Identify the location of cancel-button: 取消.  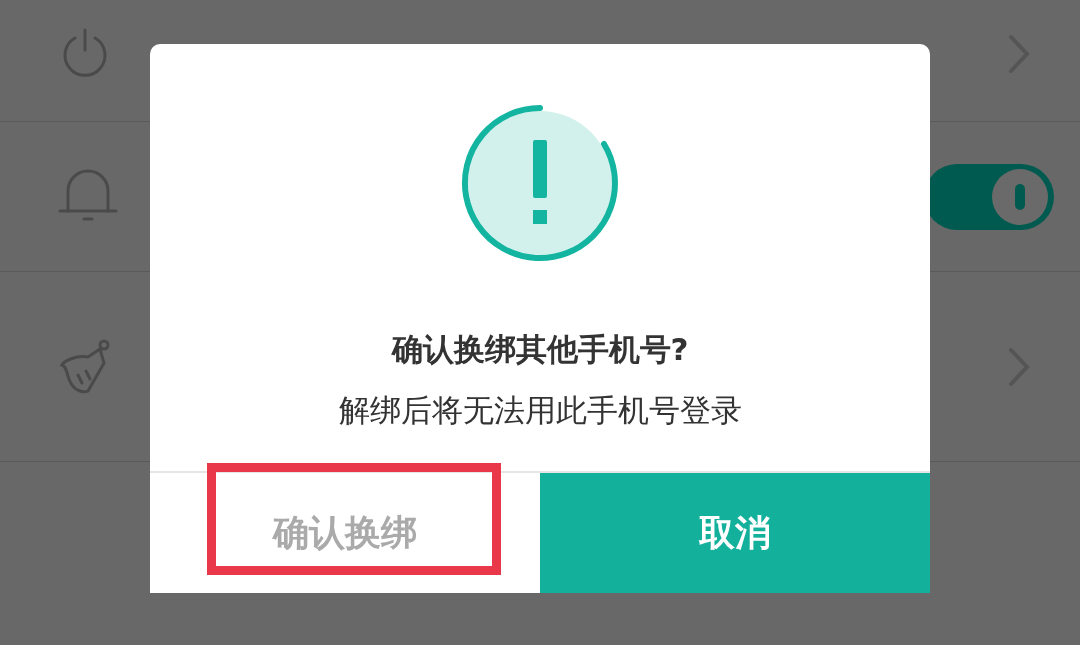
(735, 533).